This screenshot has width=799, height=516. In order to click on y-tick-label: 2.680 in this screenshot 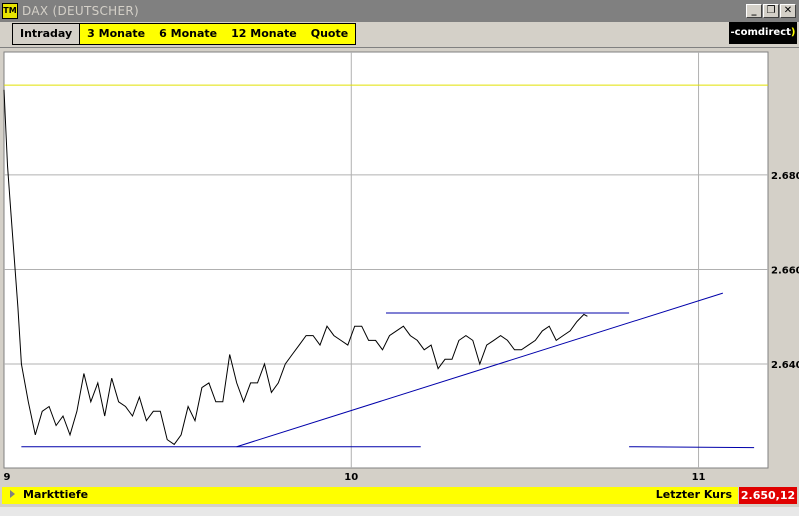, I will do `click(785, 176)`.